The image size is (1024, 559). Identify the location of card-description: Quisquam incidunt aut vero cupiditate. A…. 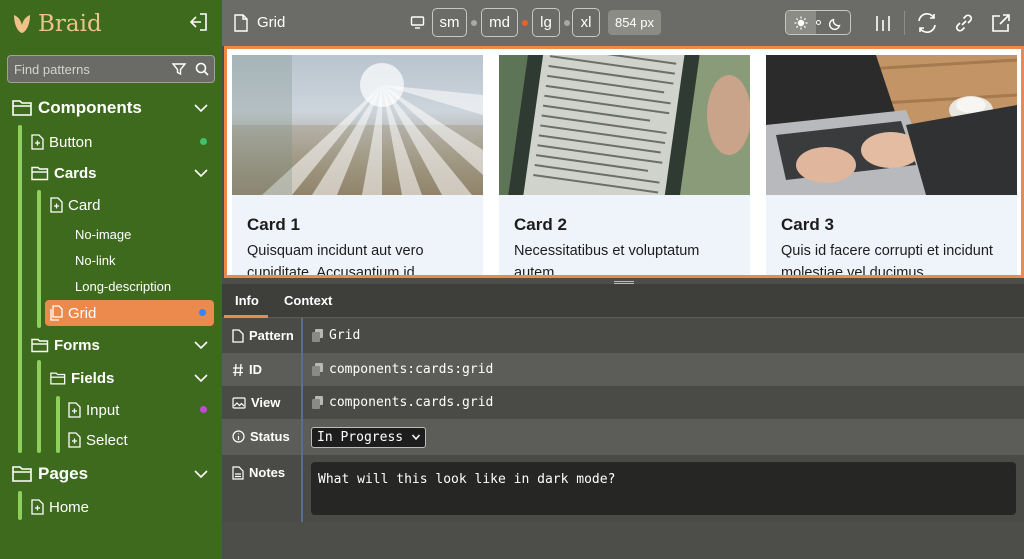
(335, 259).